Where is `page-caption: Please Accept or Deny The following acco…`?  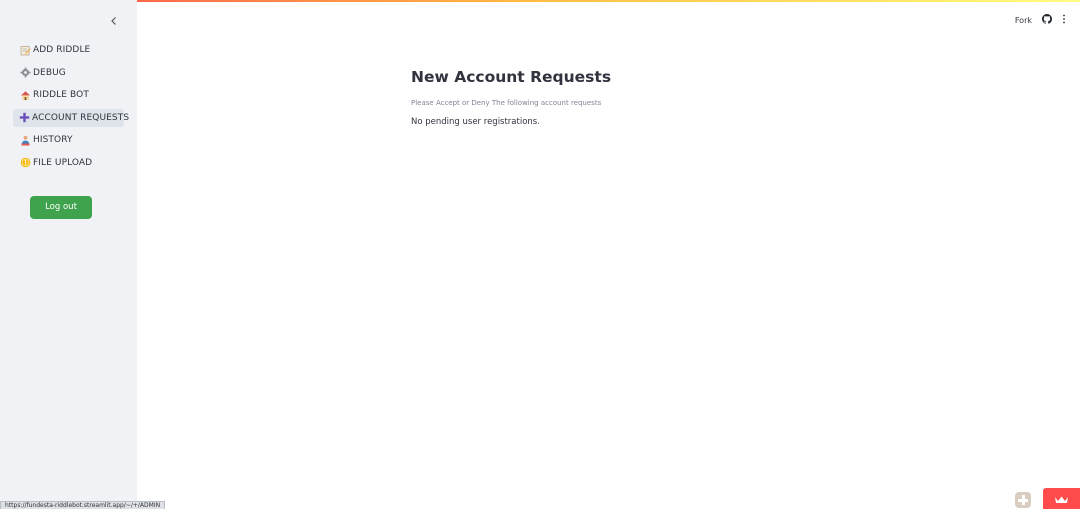 page-caption: Please Accept or Deny The following acco… is located at coordinates (506, 103).